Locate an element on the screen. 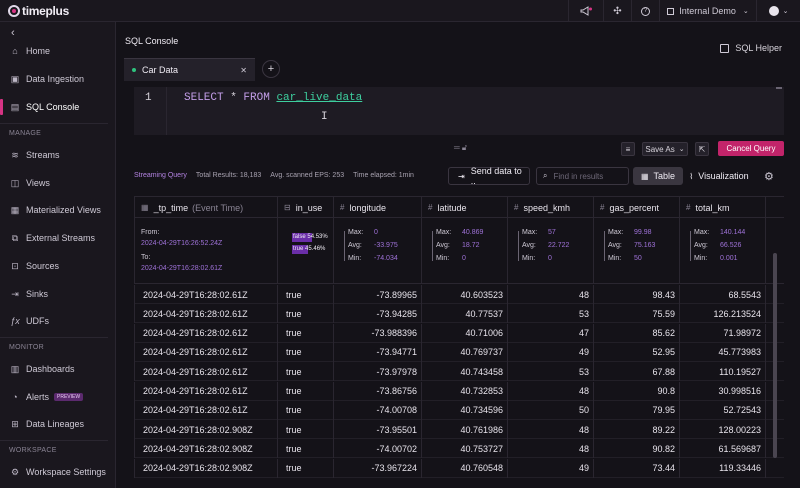  cell-speed-kmh: 48 is located at coordinates (550, 391).